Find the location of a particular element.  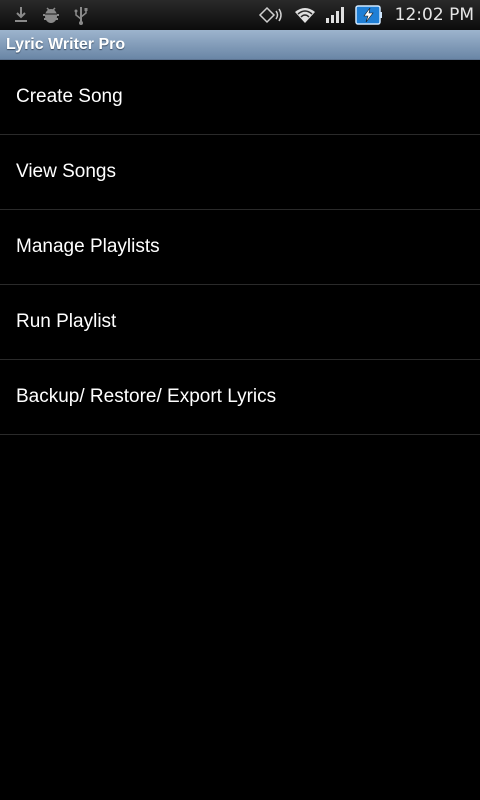

usb-icon is located at coordinates (81, 15).